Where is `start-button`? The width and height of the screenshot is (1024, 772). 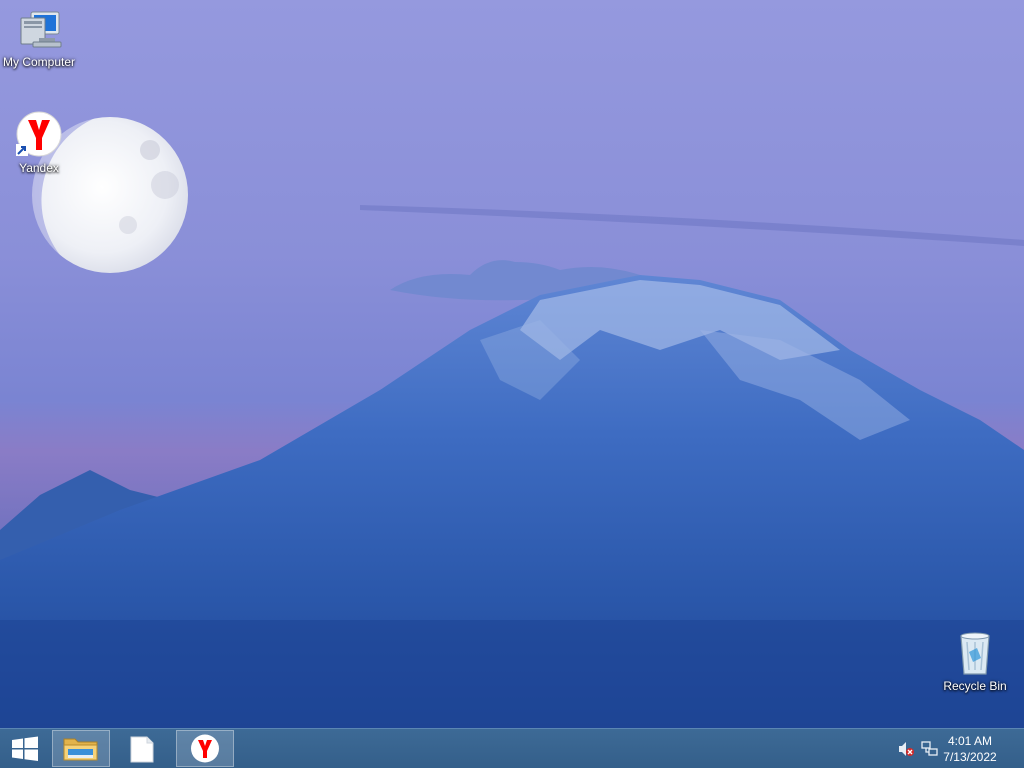 start-button is located at coordinates (25, 748).